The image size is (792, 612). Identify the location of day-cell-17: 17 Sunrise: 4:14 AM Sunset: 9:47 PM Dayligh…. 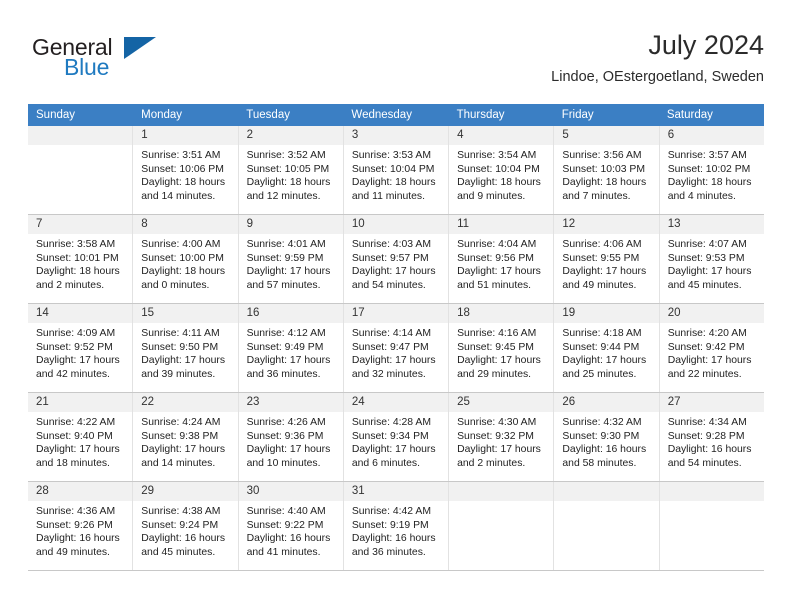
(396, 348).